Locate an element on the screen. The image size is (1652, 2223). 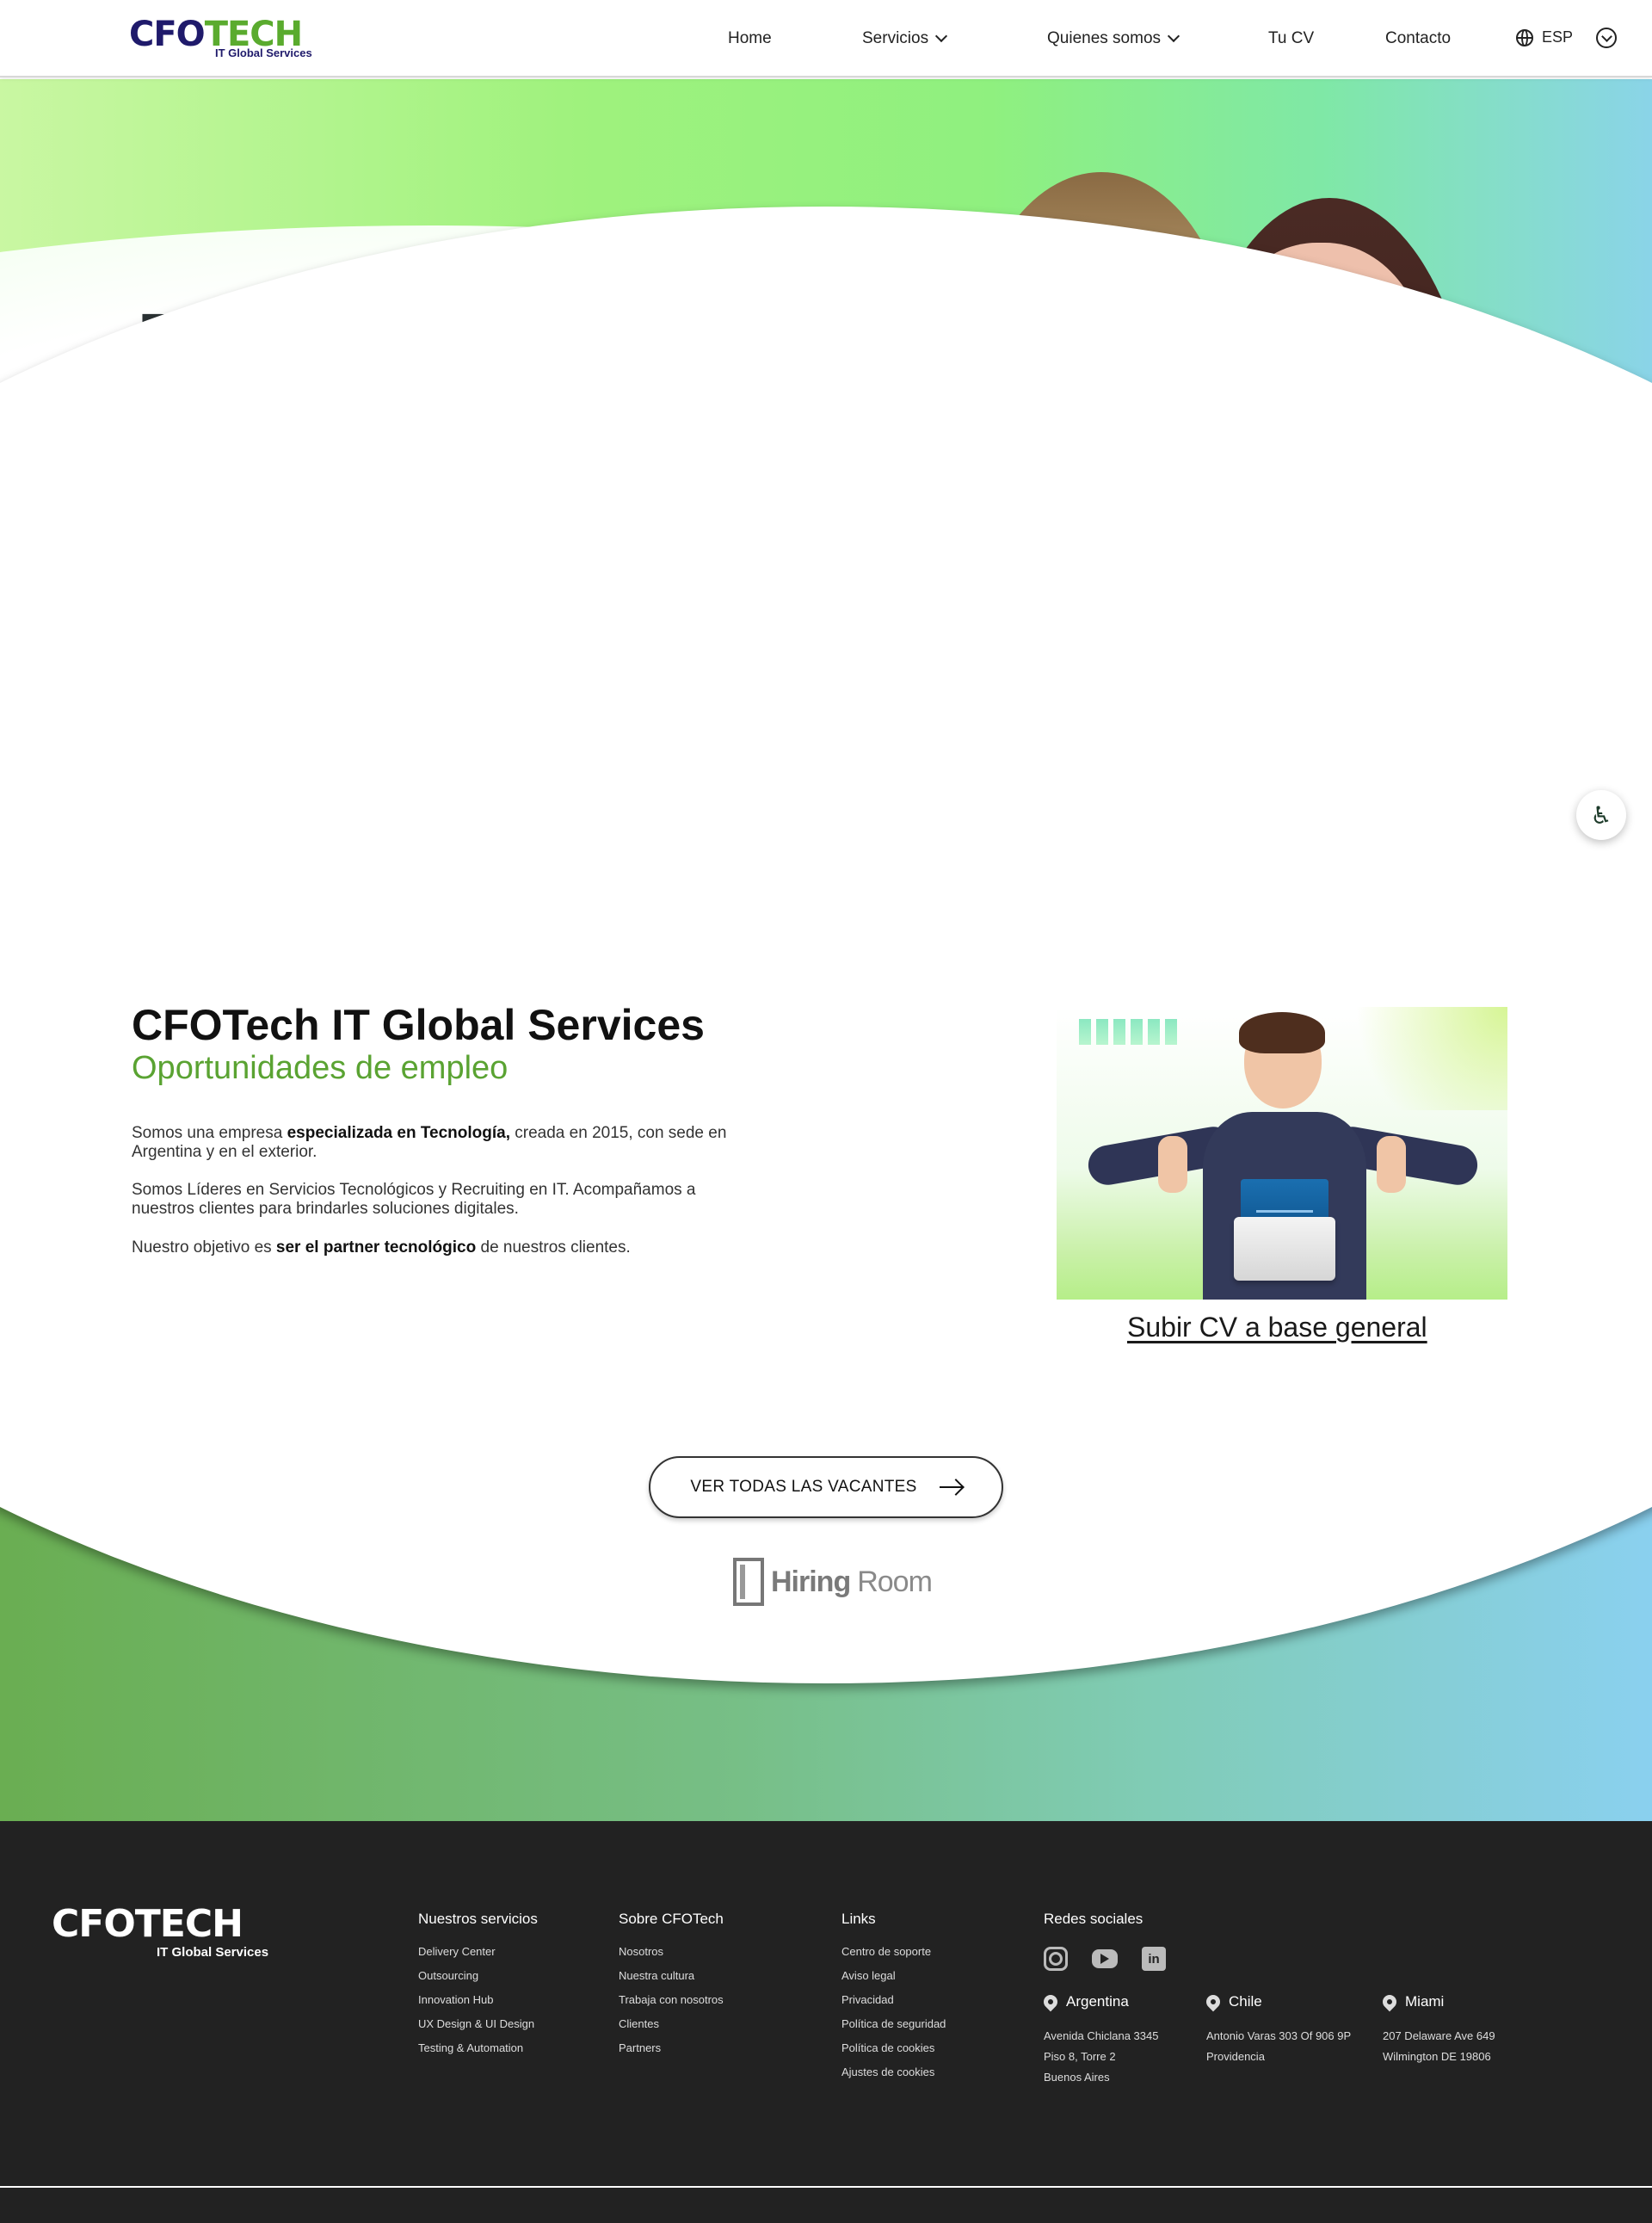
footer-link: Ajustes de cookies is located at coordinates (893, 2072).